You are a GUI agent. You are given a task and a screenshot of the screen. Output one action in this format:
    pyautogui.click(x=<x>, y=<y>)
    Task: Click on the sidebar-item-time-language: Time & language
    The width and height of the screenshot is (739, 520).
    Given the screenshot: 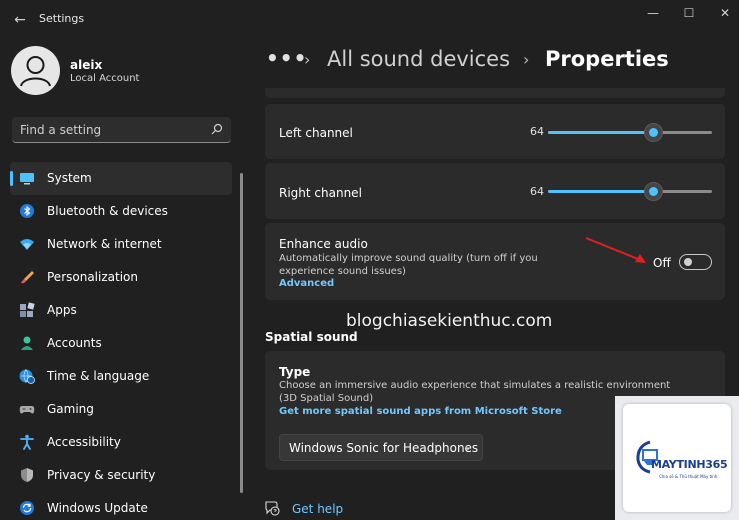 What is the action you would take?
    pyautogui.click(x=121, y=376)
    